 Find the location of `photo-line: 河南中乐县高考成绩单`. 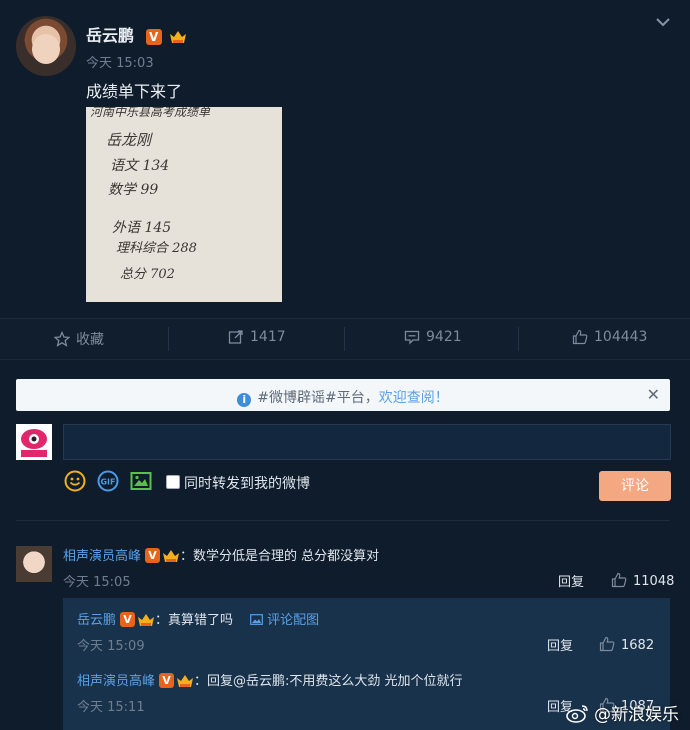

photo-line: 河南中乐县高考成绩单 is located at coordinates (150, 113).